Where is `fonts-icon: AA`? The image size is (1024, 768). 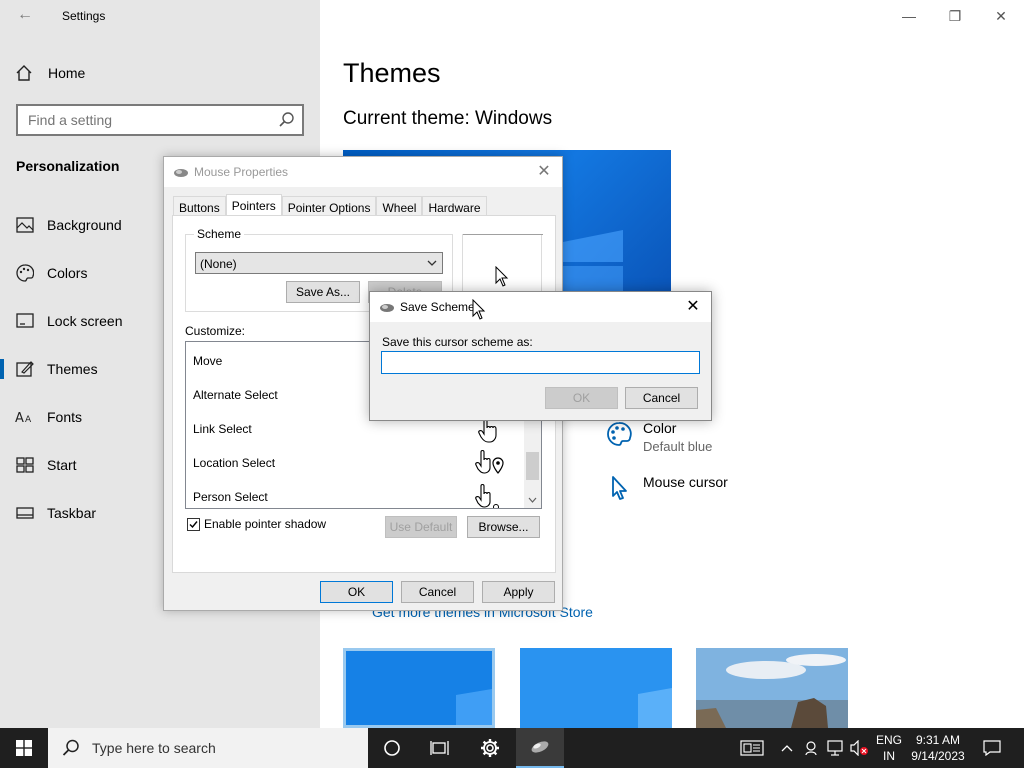 fonts-icon: AA is located at coordinates (25, 417).